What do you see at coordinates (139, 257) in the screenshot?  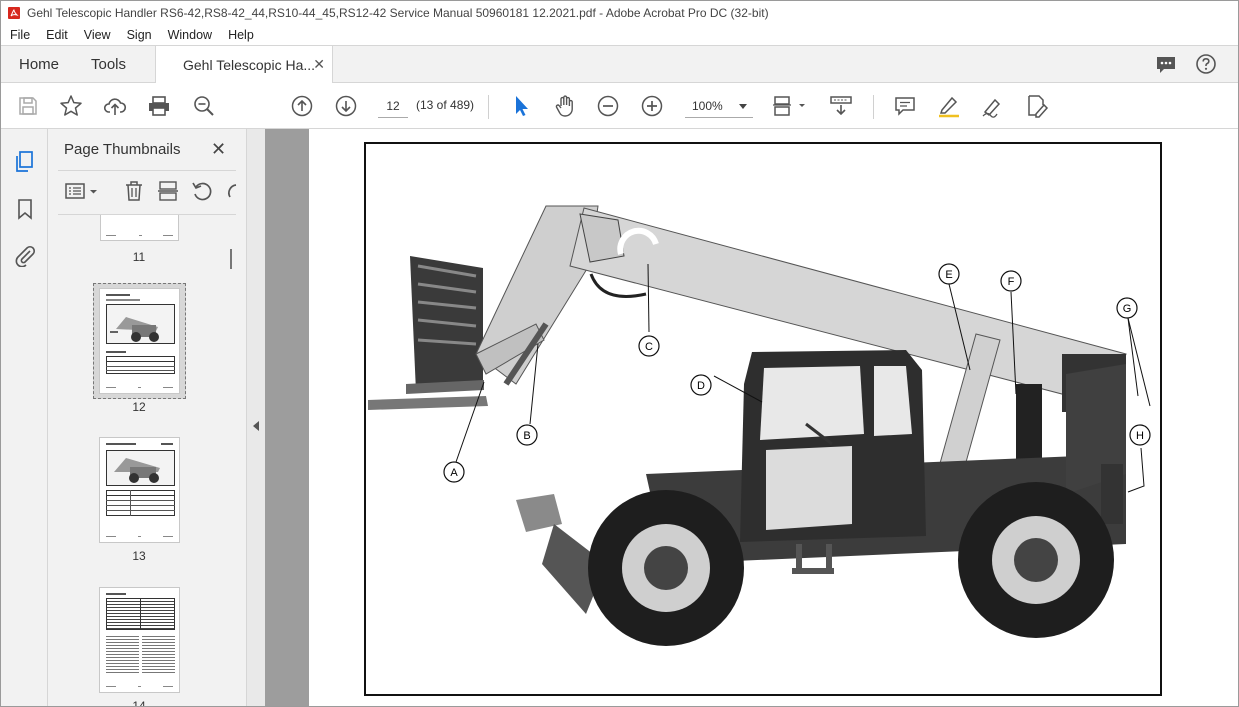 I see `thumbnail-label-11: 11` at bounding box center [139, 257].